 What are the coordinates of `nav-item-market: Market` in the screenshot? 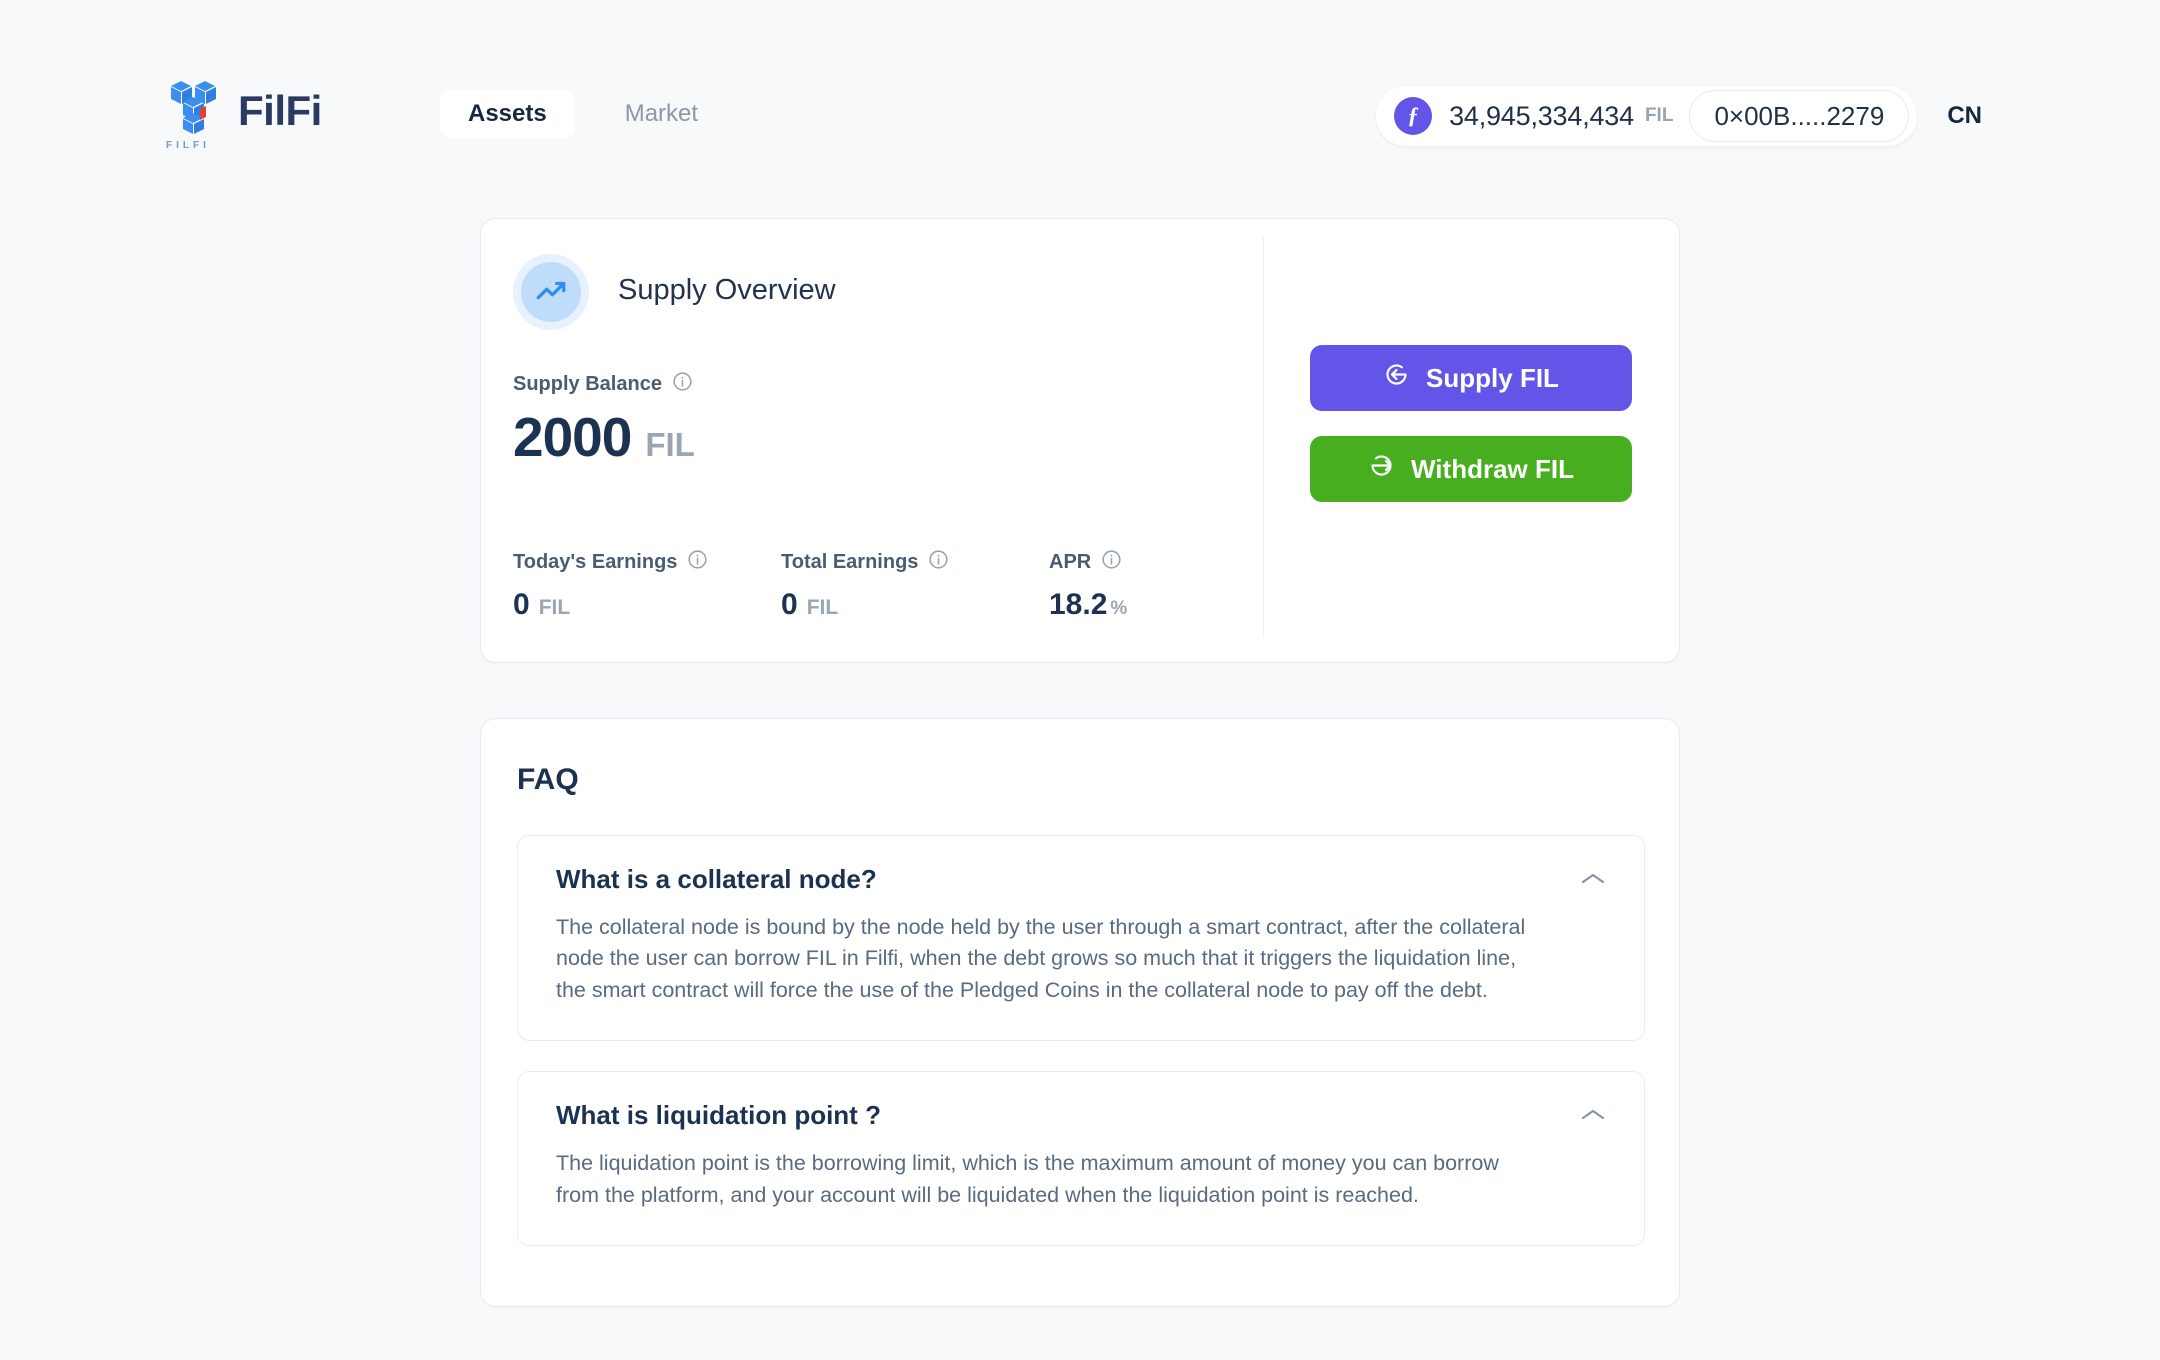 It's located at (661, 114).